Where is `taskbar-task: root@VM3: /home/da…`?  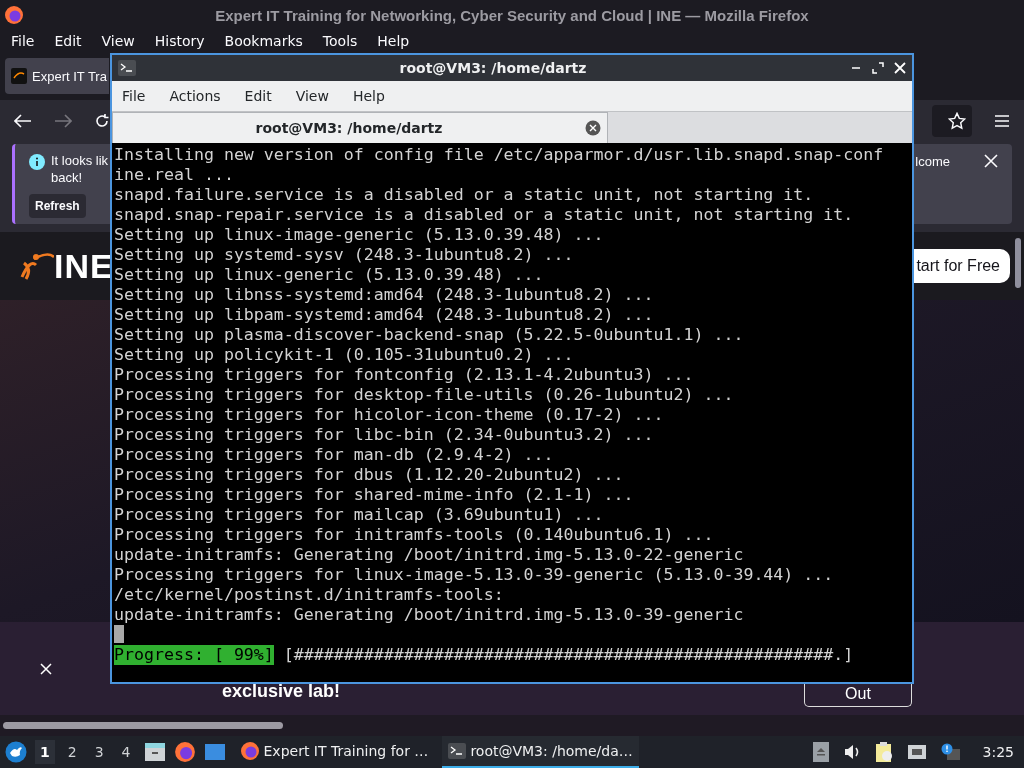 taskbar-task: root@VM3: /home/da… is located at coordinates (540, 752).